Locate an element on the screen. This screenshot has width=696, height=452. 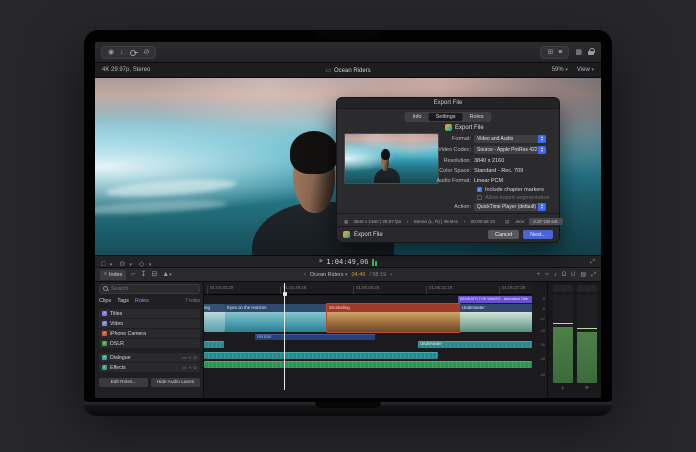
tab-clips: Clips is located at coordinates (105, 301).